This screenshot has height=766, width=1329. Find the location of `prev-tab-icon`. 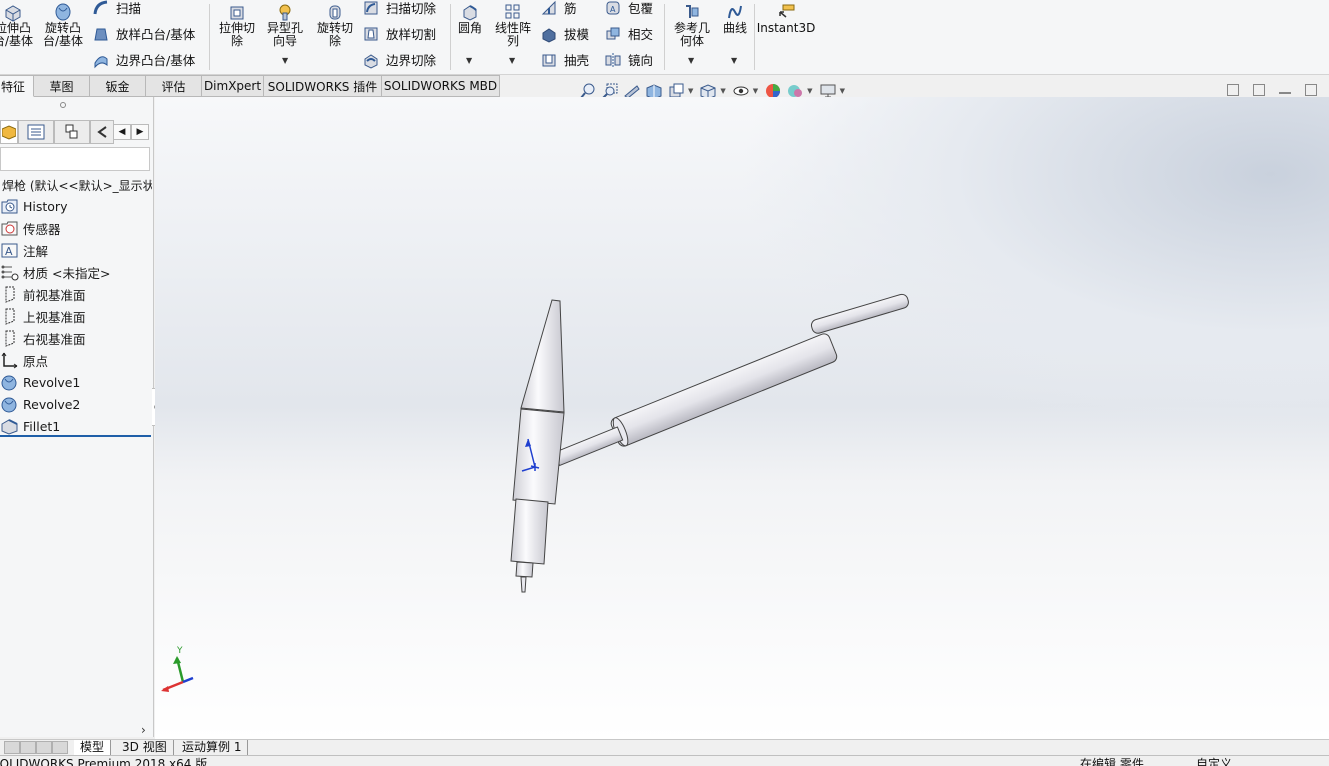

prev-tab-icon is located at coordinates (28, 747).